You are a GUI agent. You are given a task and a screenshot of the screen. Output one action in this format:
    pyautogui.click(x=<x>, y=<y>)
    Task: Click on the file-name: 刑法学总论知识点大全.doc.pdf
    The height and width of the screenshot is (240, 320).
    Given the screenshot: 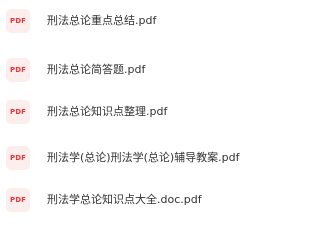 What is the action you would take?
    pyautogui.click(x=124, y=200)
    